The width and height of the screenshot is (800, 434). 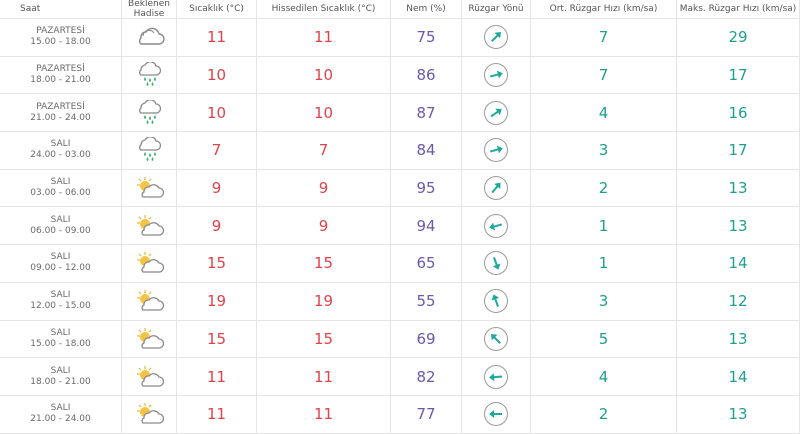 I want to click on header-event-label: Beklenen Hadise, so click(x=149, y=9).